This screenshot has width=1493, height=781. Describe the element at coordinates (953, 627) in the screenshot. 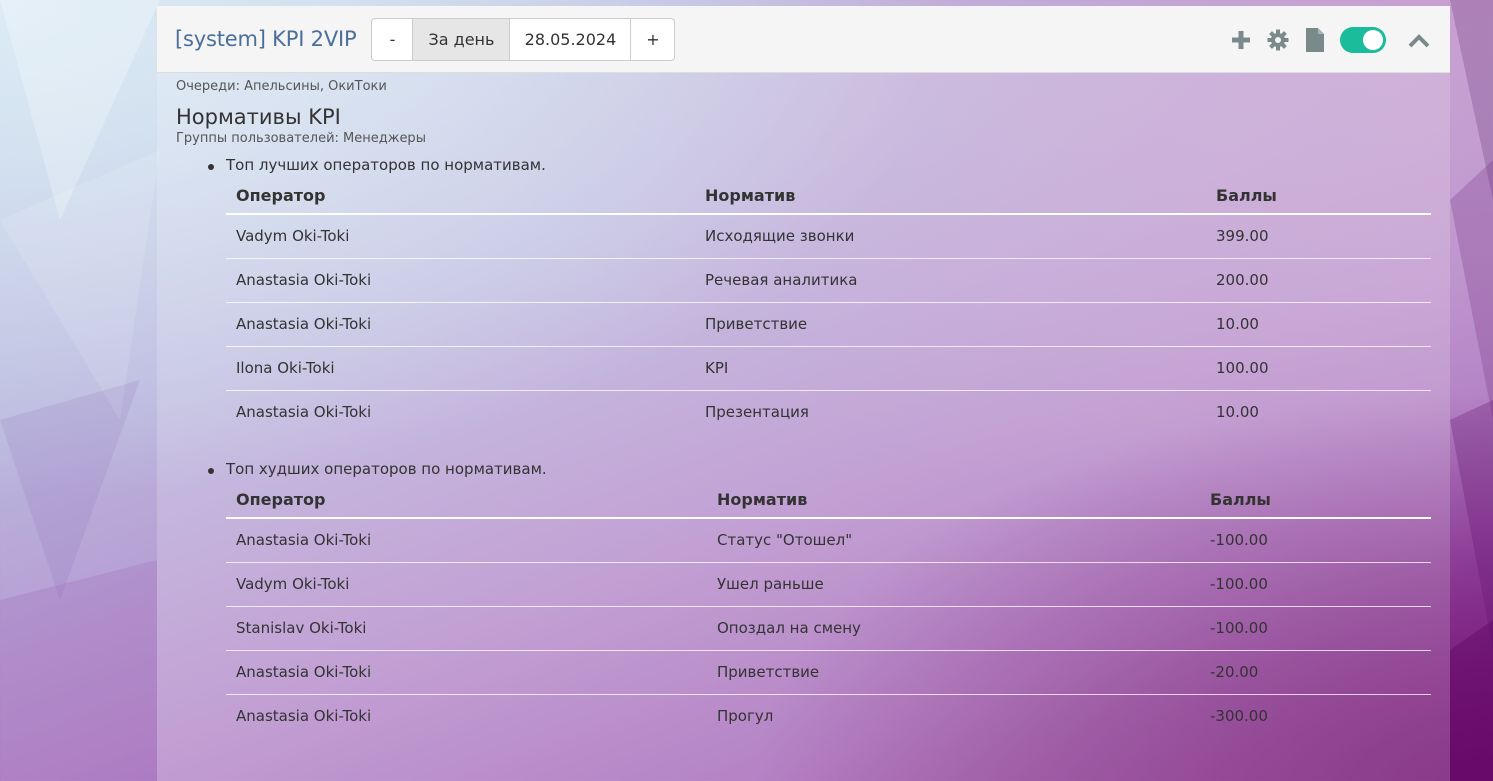

I see `norm-cell: Опоздал на смену` at that location.